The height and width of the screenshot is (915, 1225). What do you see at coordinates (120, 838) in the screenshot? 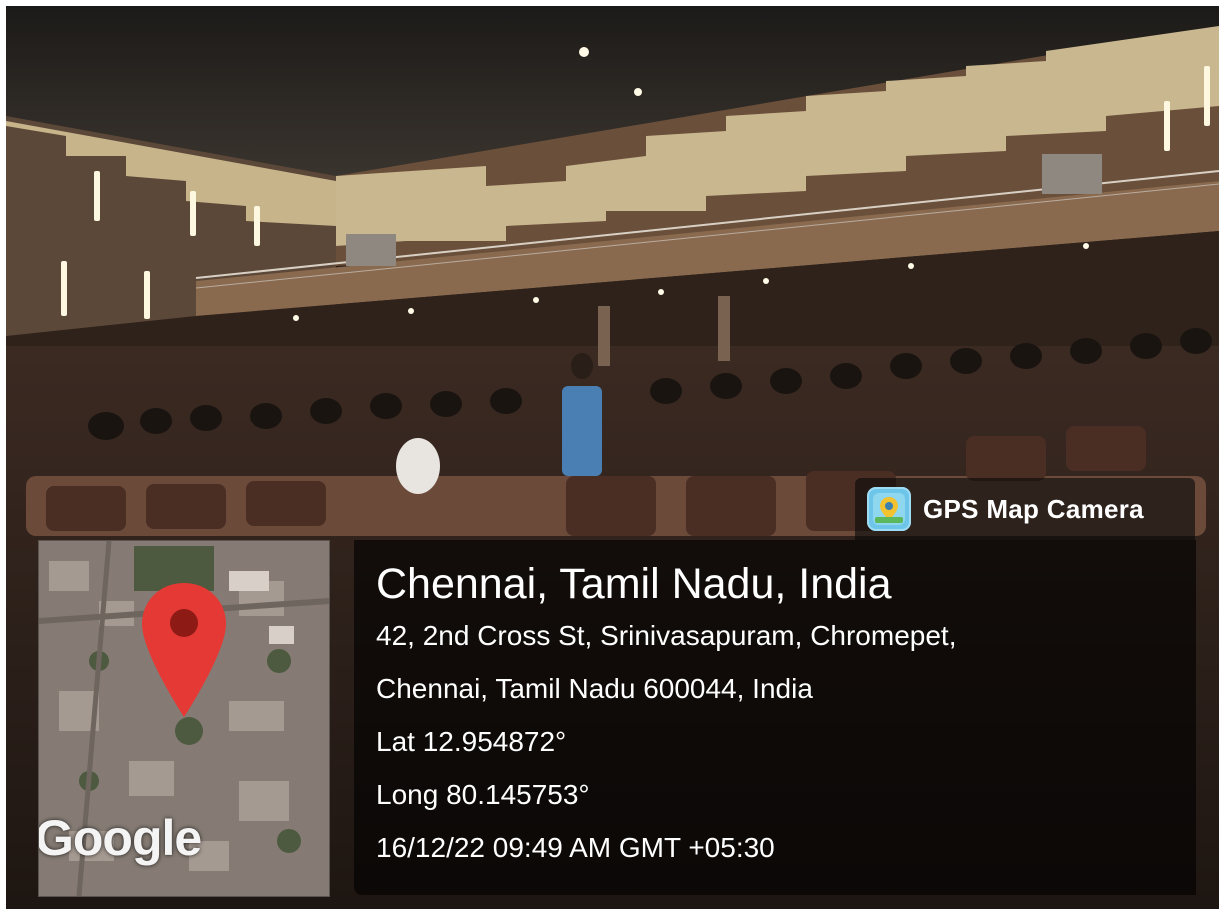
I see `google-logo: Google` at bounding box center [120, 838].